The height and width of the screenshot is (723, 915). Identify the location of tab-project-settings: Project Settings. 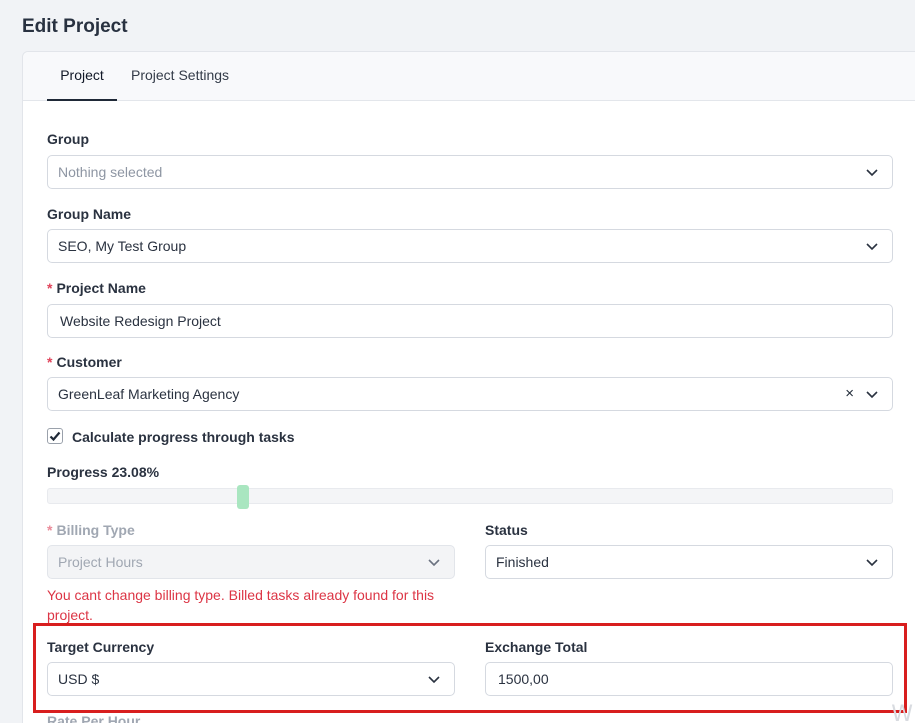
(180, 76).